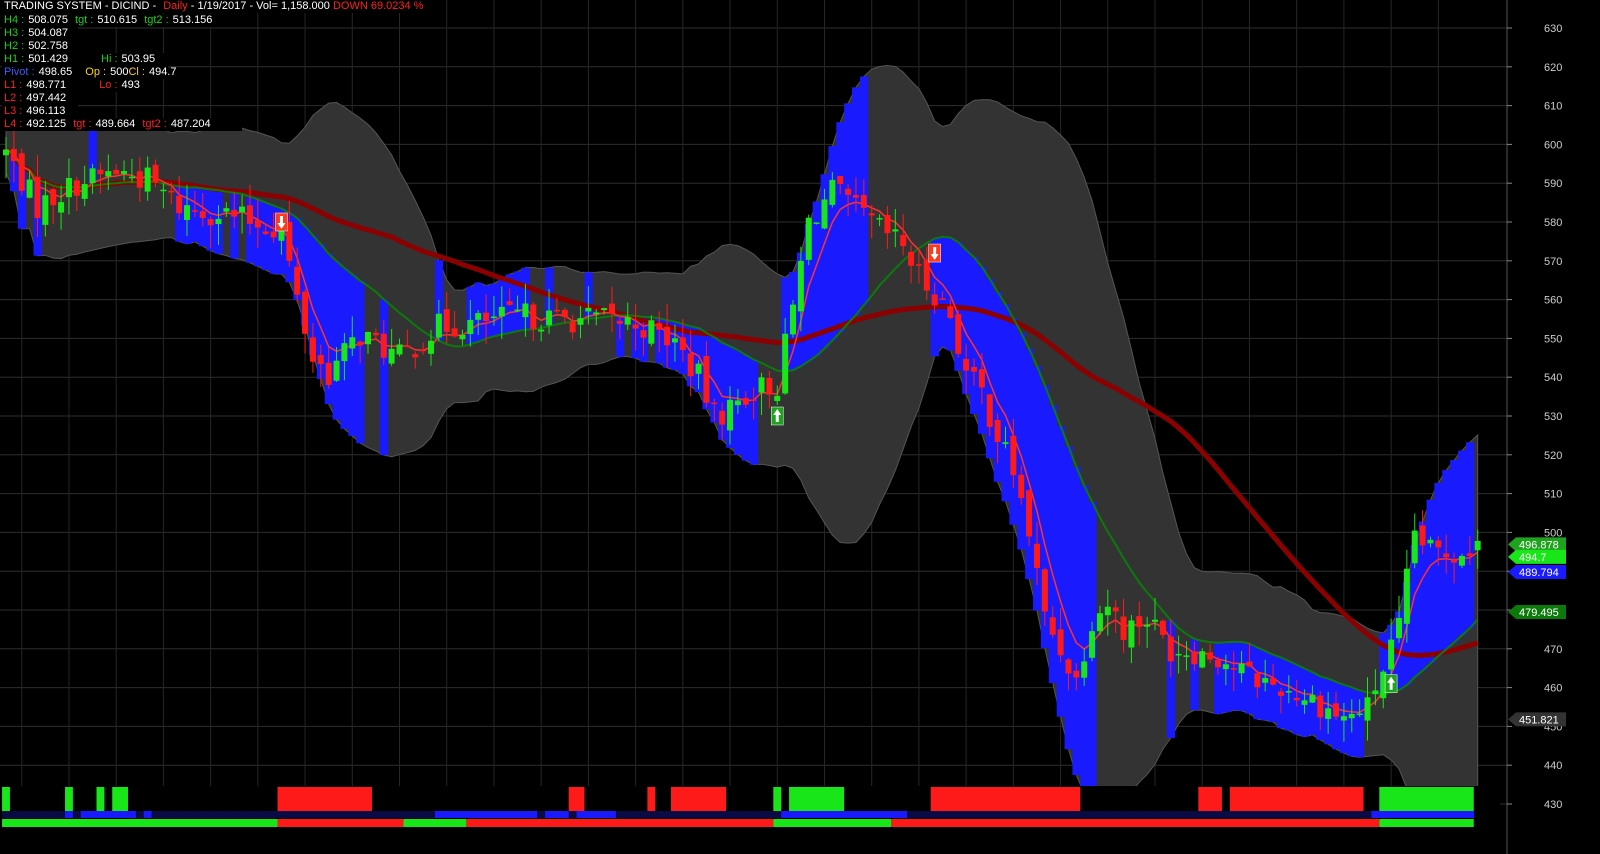  Describe the element at coordinates (108, 85) in the screenshot. I see `lo-label: Lo :` at that location.